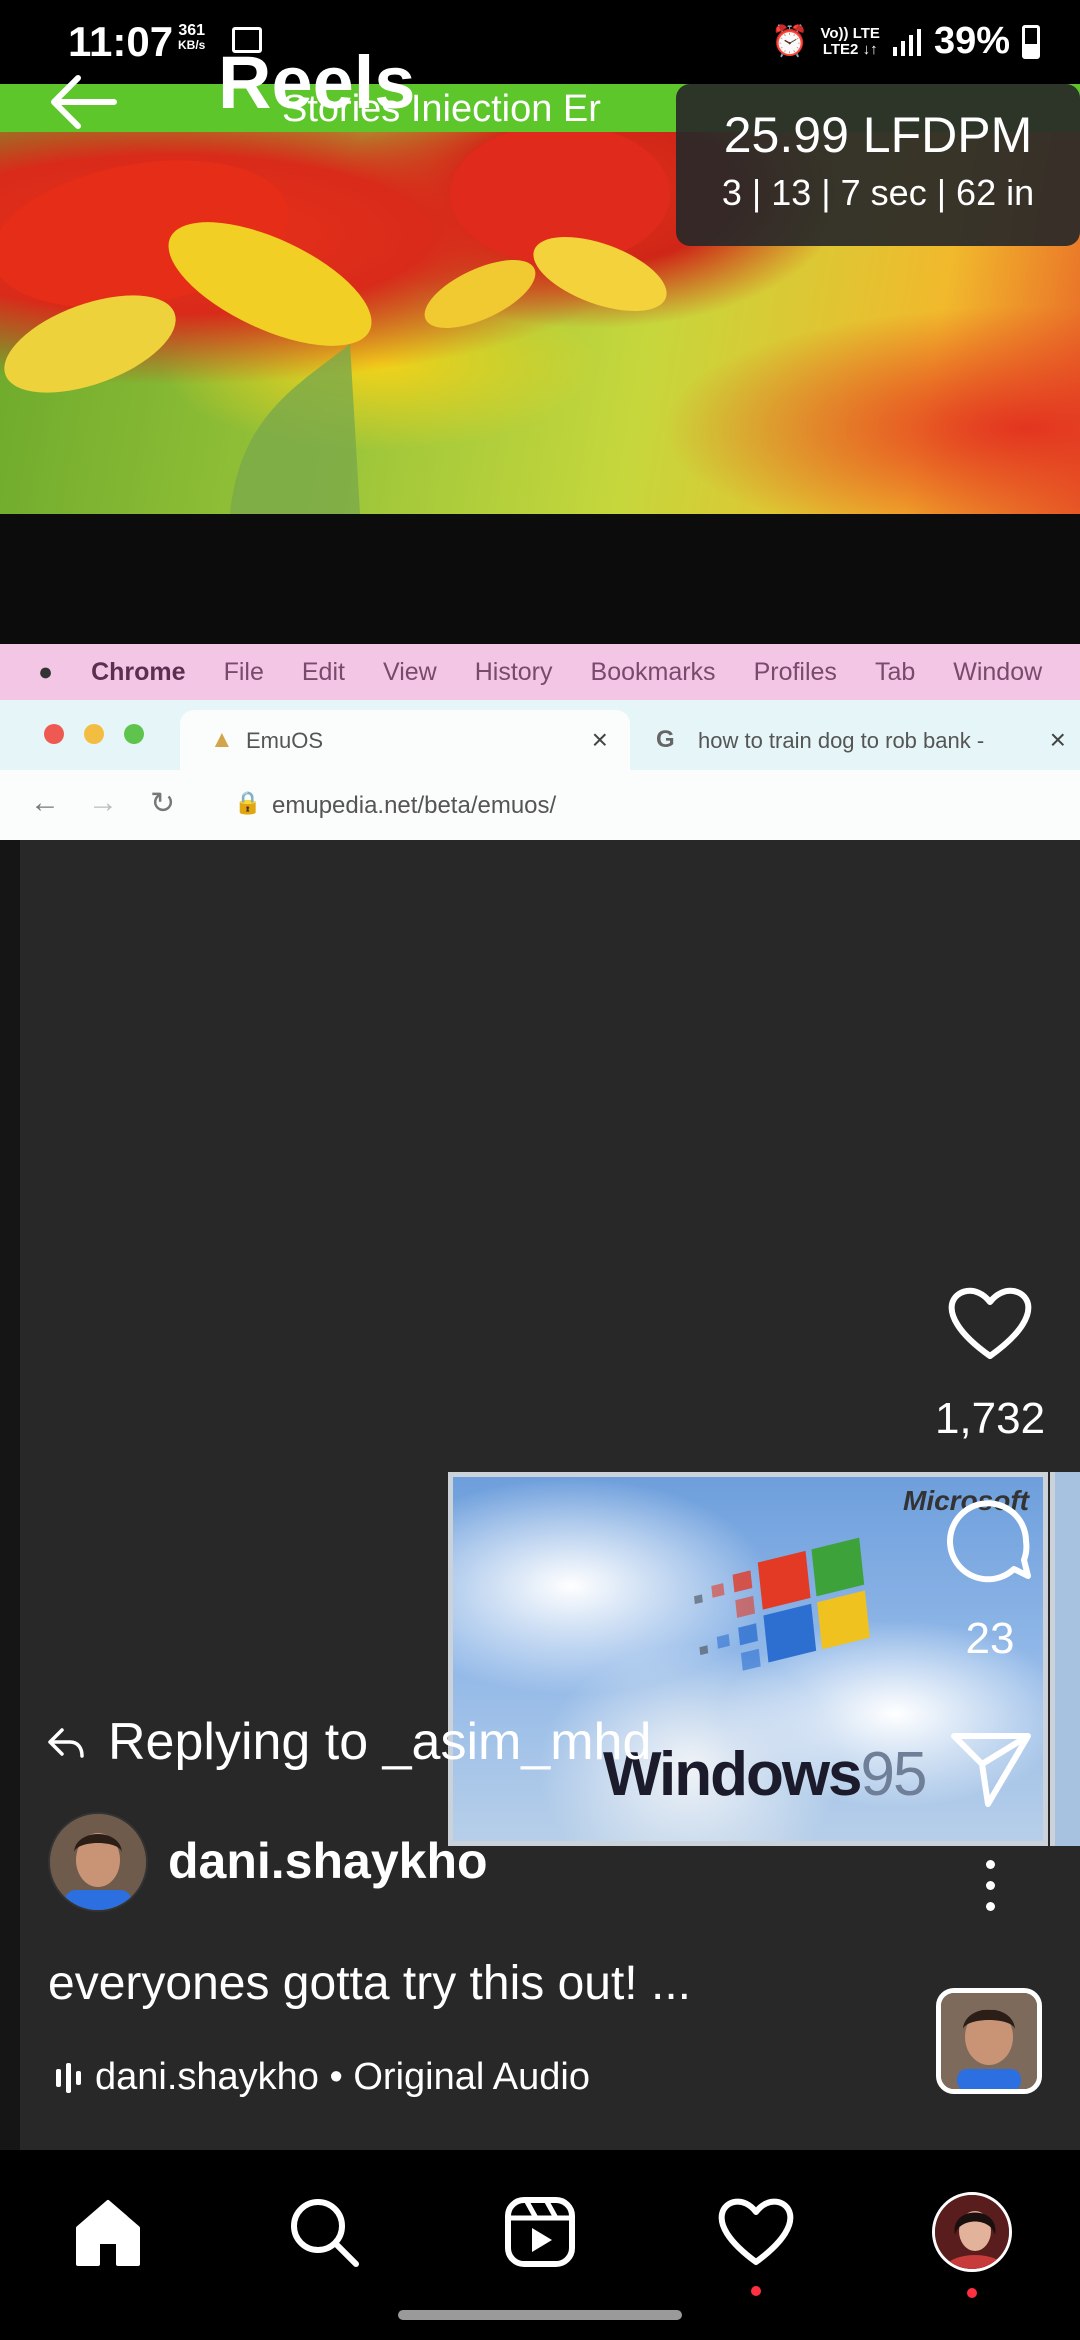  I want to click on reels-icon, so click(540, 2232).